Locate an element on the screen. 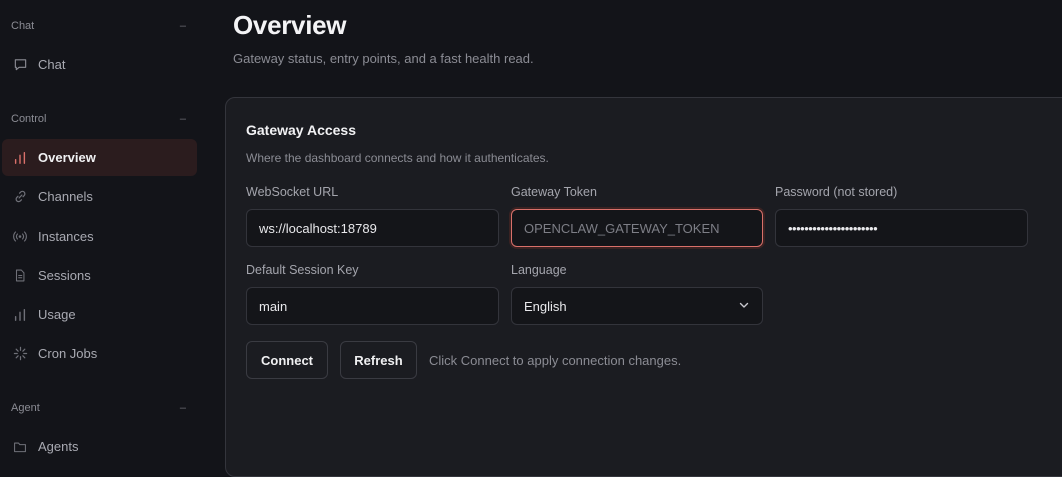  refresh-button: Refresh is located at coordinates (378, 360).